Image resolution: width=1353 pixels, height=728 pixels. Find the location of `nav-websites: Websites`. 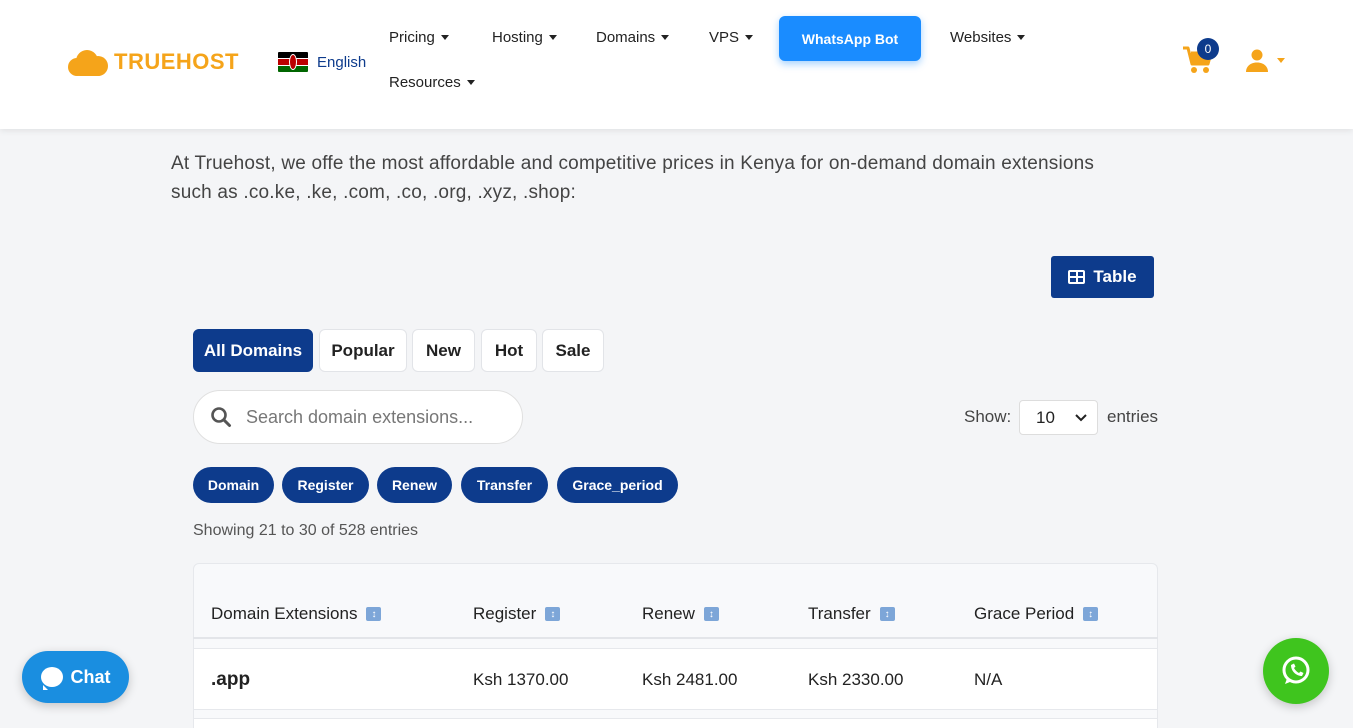

nav-websites: Websites is located at coordinates (988, 37).